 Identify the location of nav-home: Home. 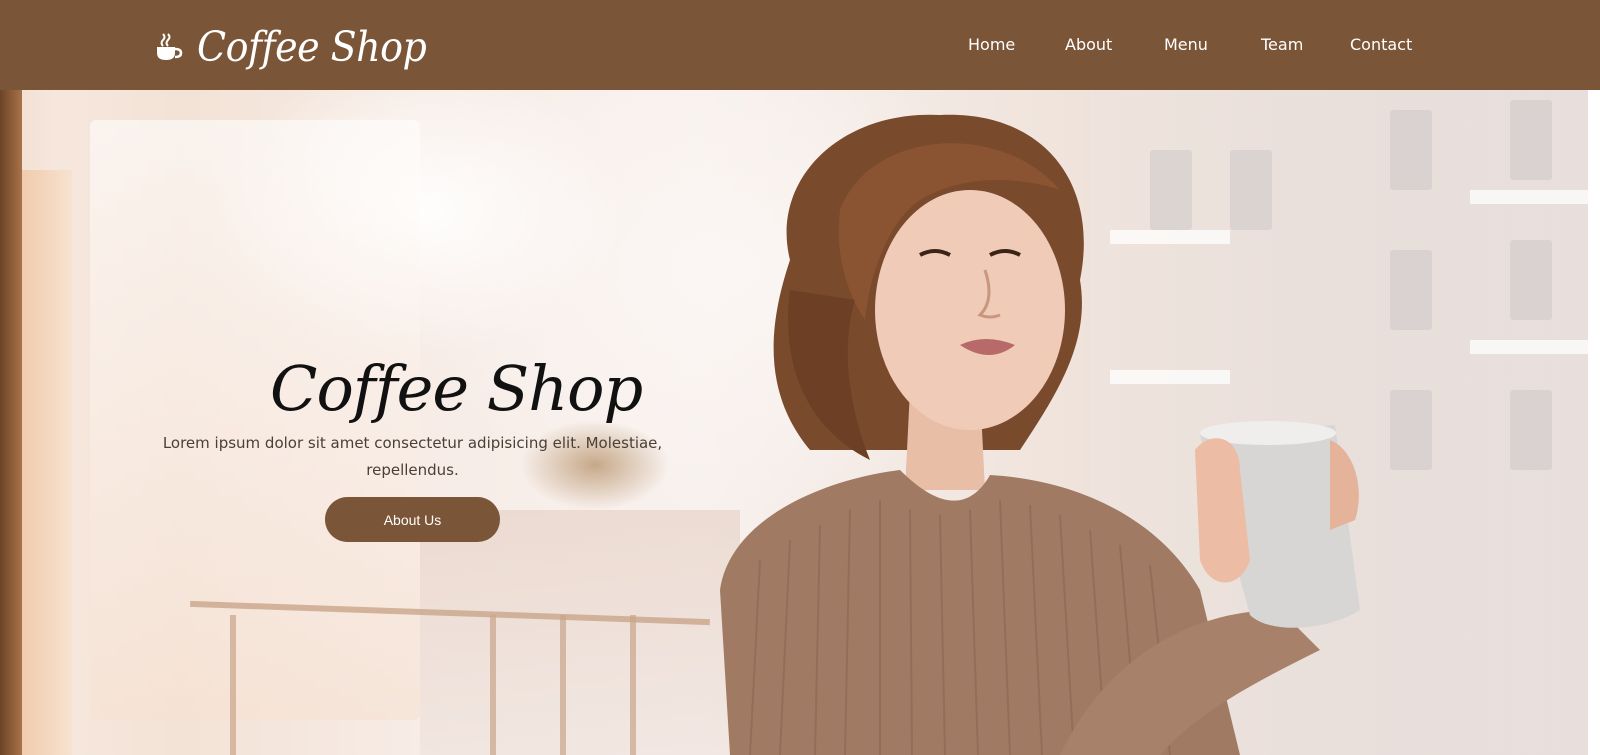
(991, 45).